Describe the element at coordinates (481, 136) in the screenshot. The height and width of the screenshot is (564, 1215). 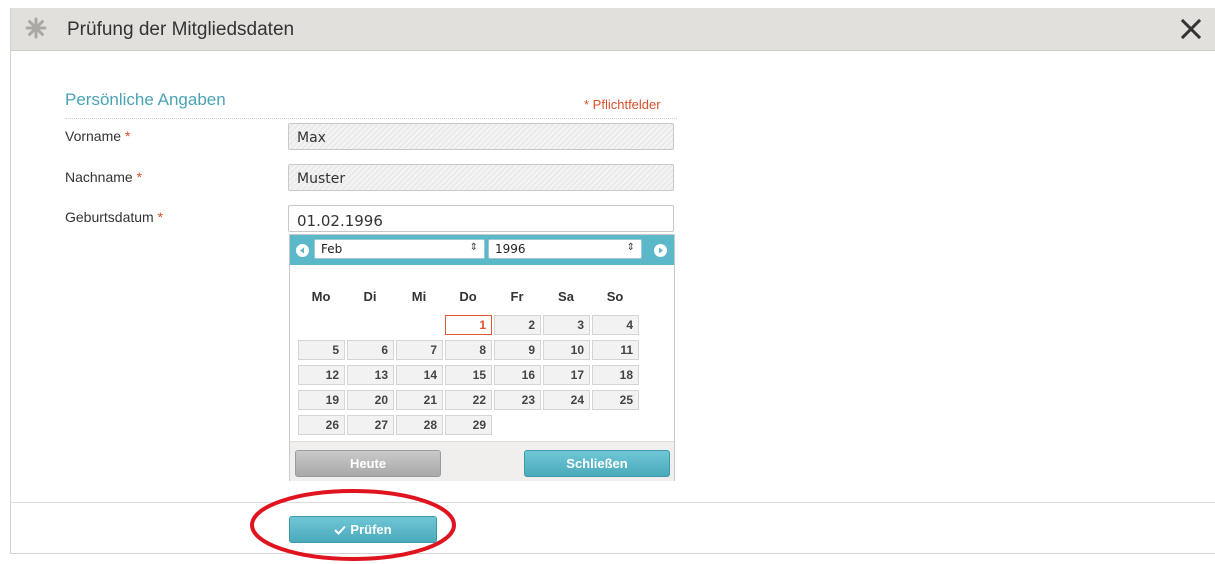
I see `firstname-input: Max` at that location.